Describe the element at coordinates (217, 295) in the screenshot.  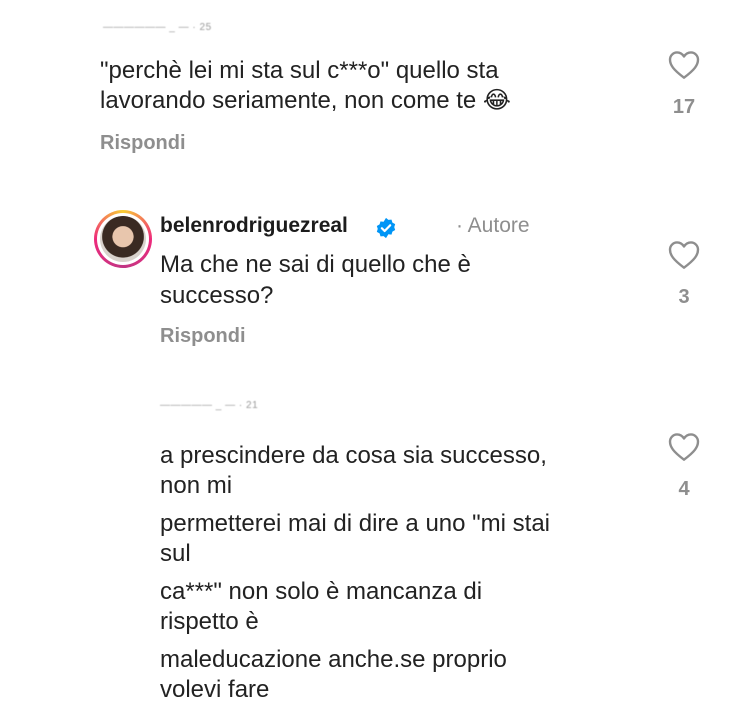
I see `comment-text-line: successo?` at that location.